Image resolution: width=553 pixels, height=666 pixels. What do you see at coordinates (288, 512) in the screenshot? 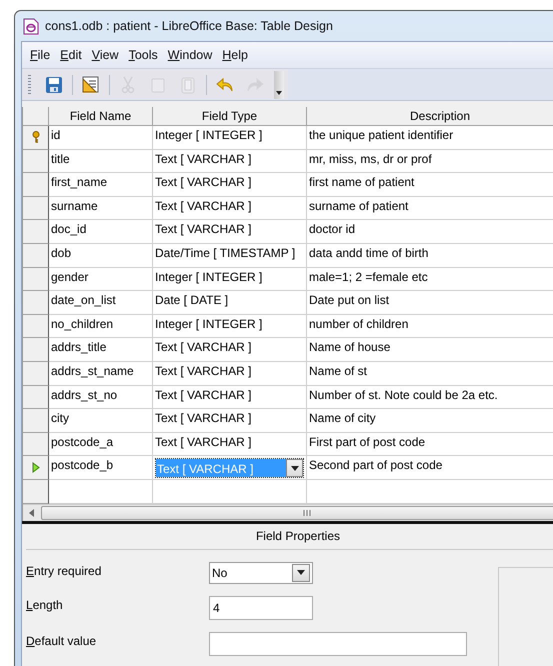
I see `horizontal-scrollbar` at bounding box center [288, 512].